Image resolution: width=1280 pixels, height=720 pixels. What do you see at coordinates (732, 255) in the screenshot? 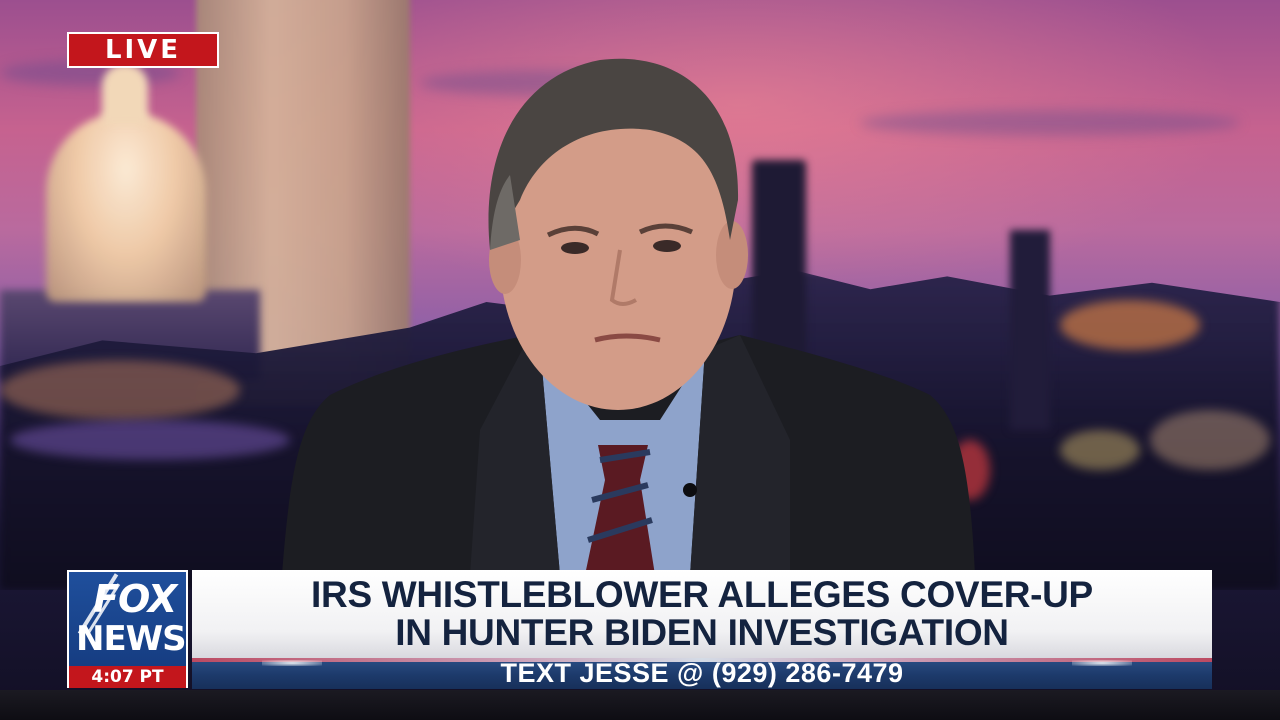
I see `right-ear` at bounding box center [732, 255].